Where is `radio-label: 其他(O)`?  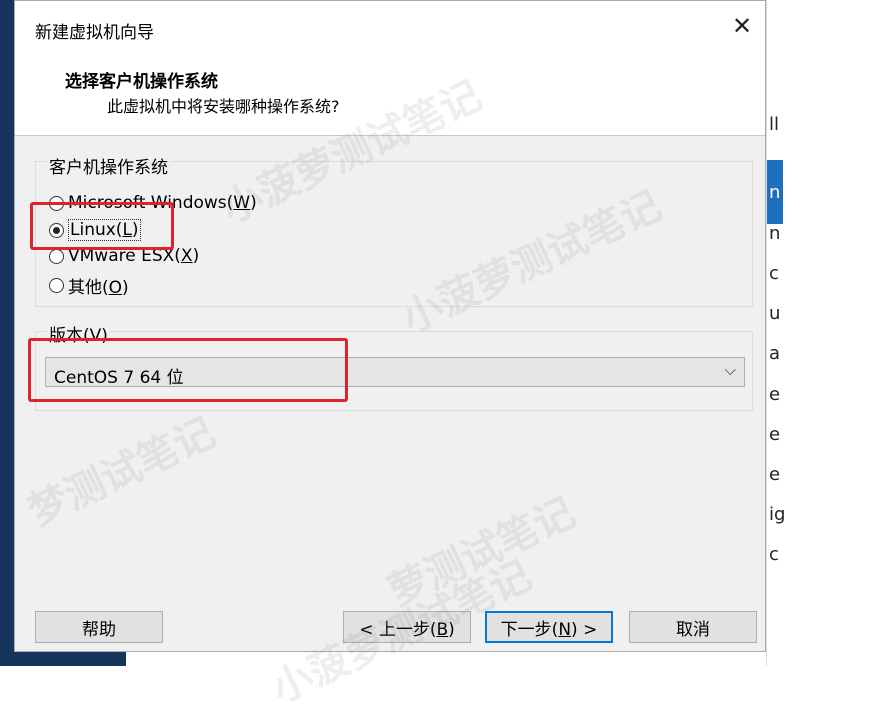
radio-label: 其他(O) is located at coordinates (98, 288).